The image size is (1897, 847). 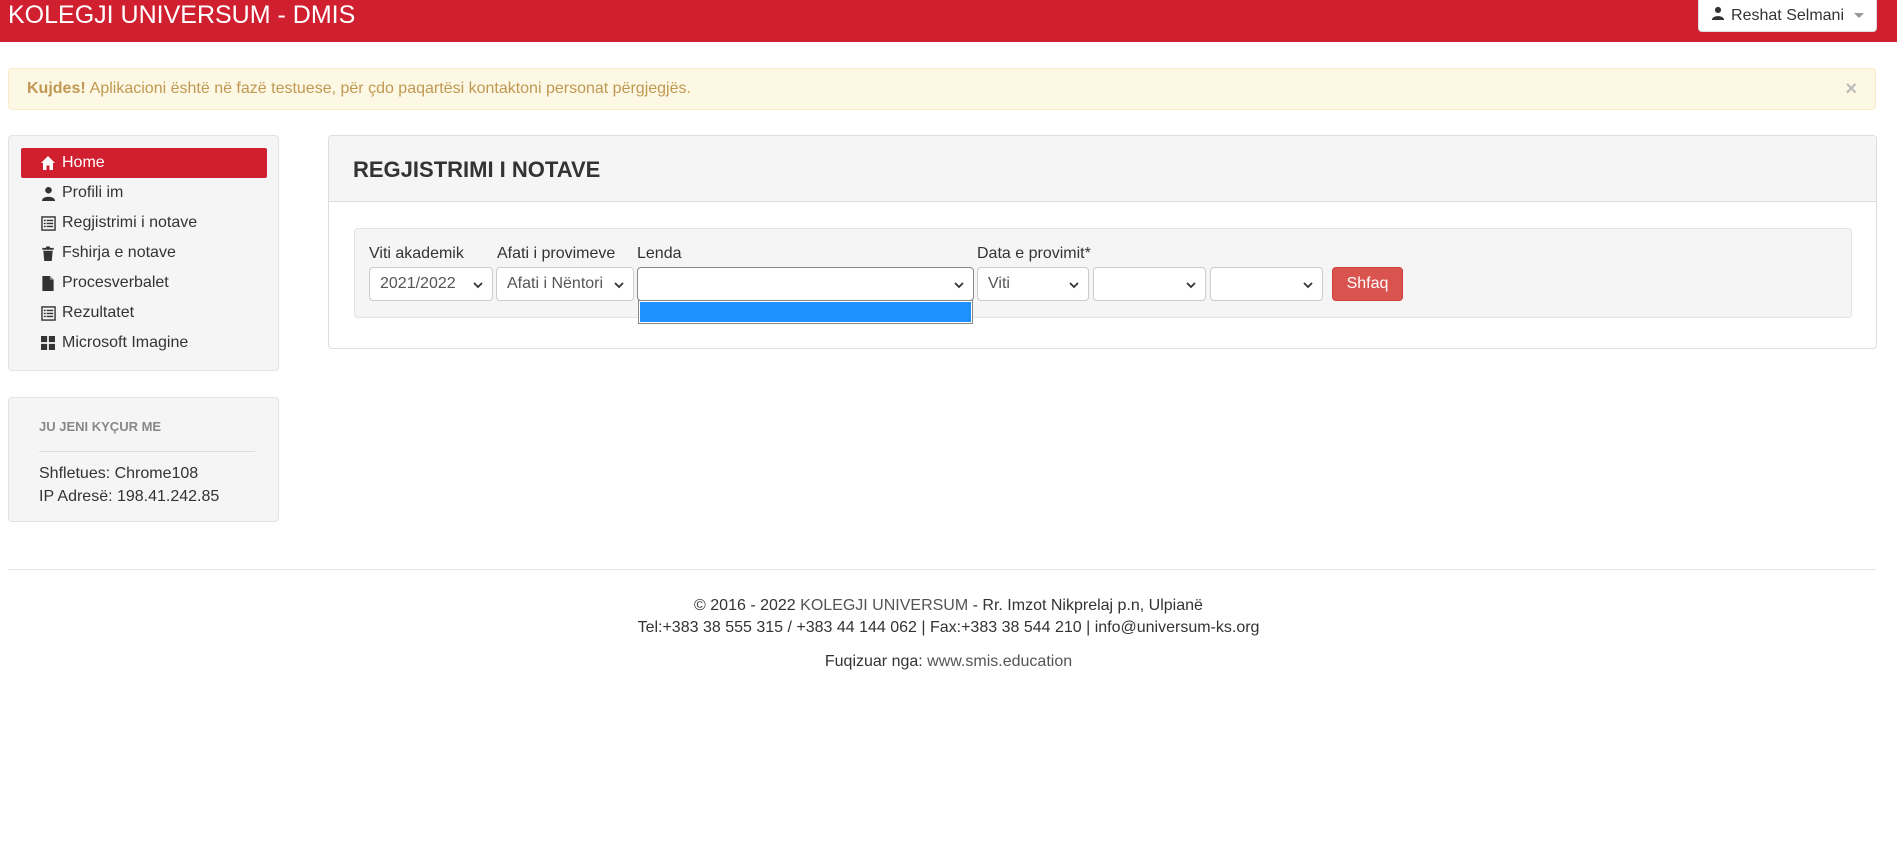 I want to click on sidebar-item-label: Profili im, so click(x=93, y=192).